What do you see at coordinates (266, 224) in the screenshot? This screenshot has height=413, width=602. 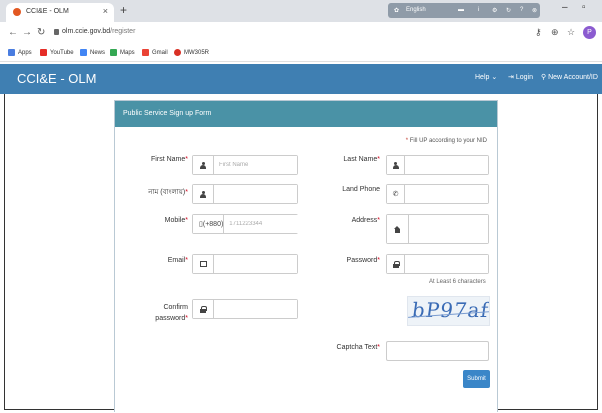 I see `mobile-input` at bounding box center [266, 224].